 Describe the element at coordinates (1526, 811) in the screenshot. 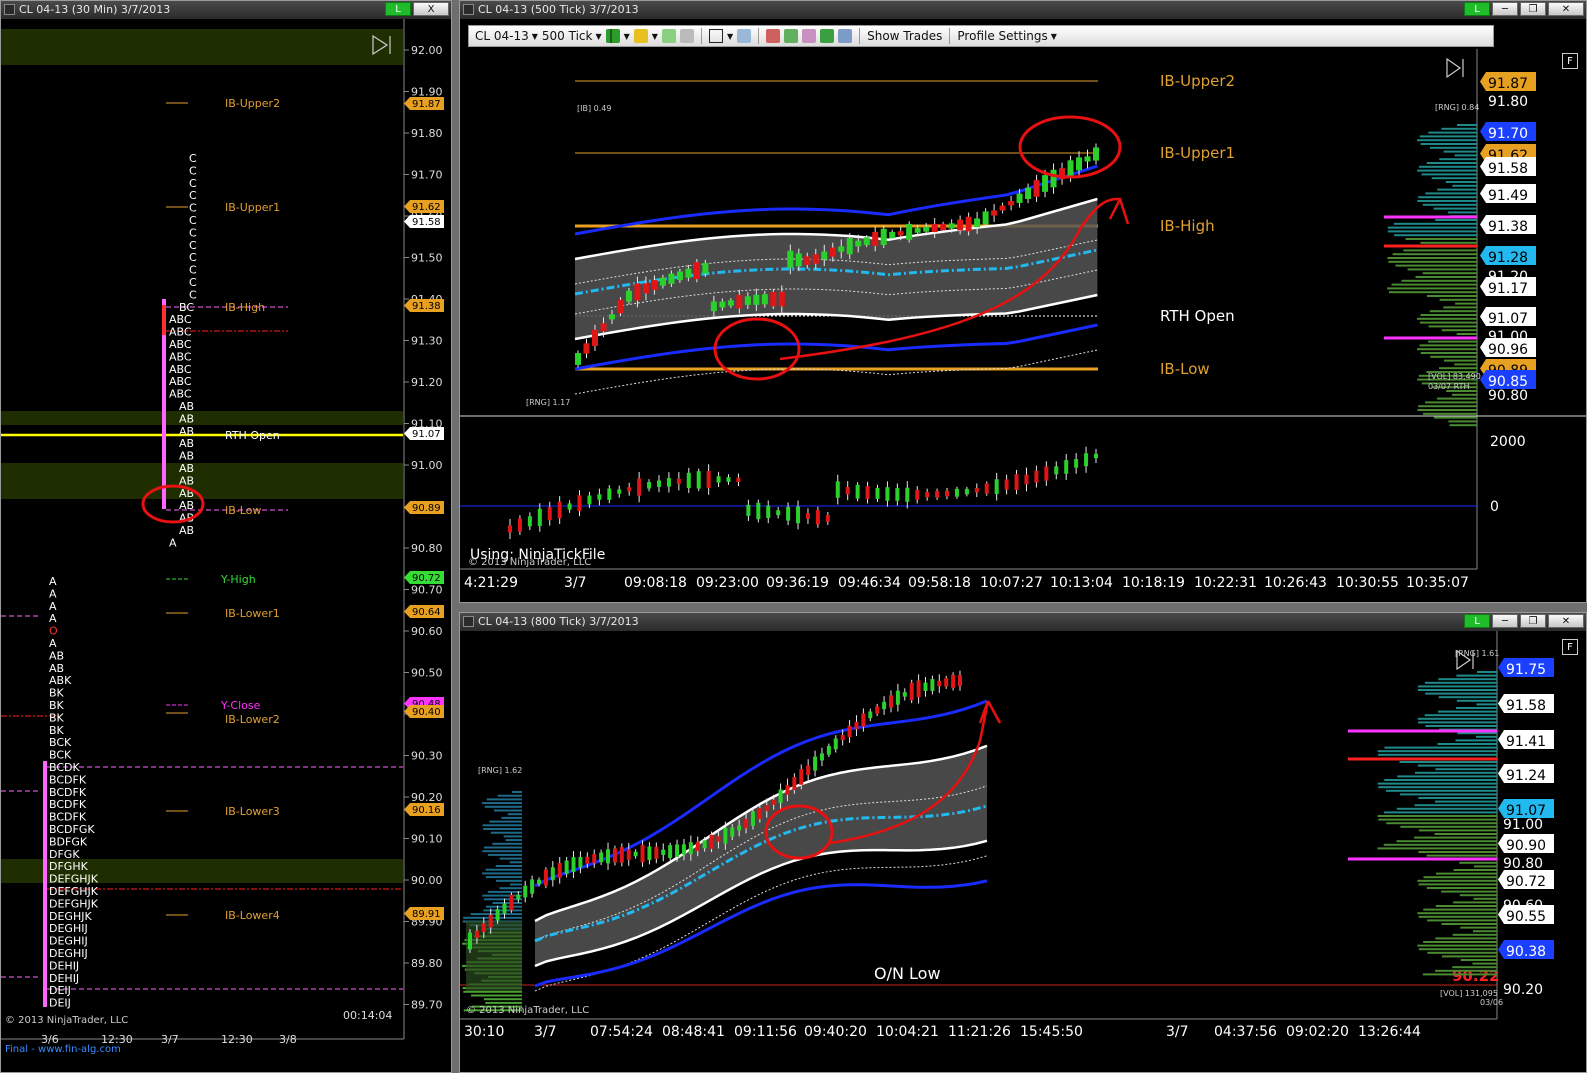

I see `price-tag-text: 91.07` at that location.